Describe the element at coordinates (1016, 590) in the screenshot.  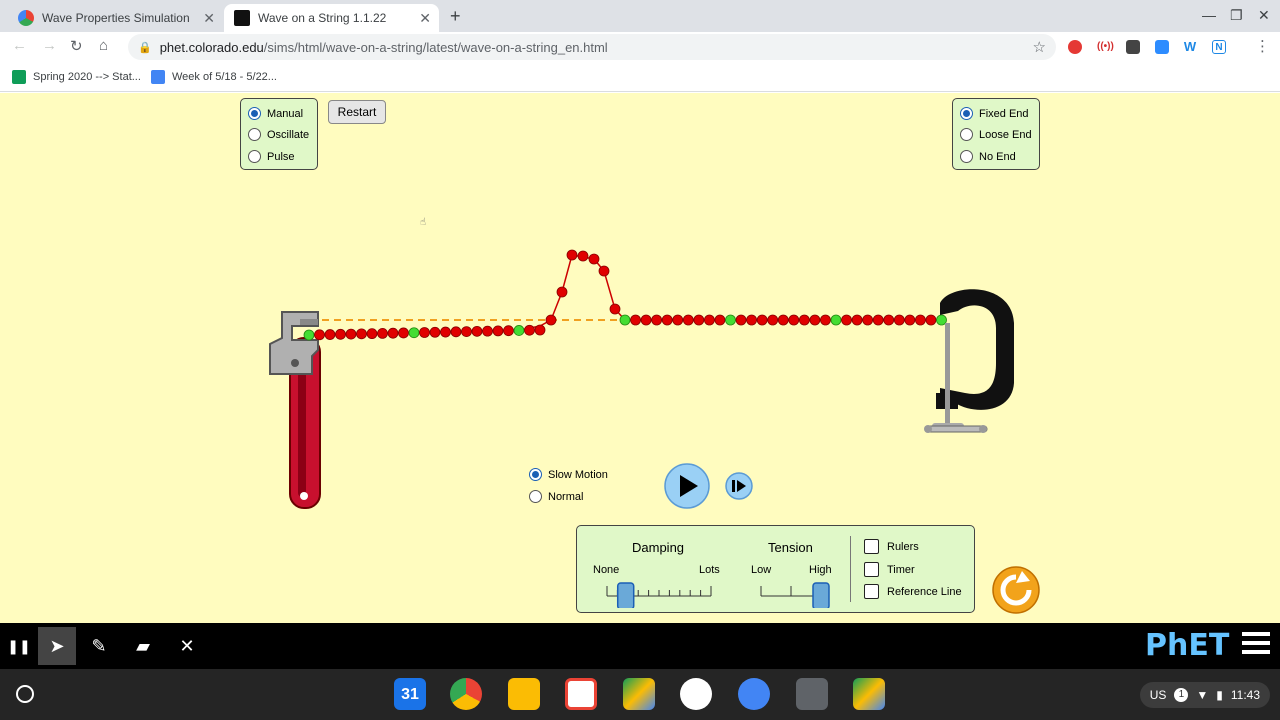
I see `reset-all-button` at that location.